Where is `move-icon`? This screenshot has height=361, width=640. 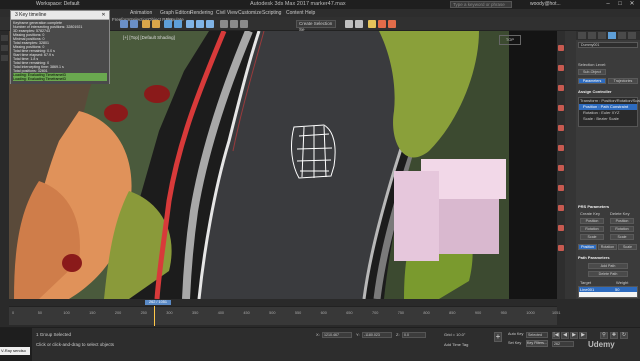 move-icon is located at coordinates (190, 24).